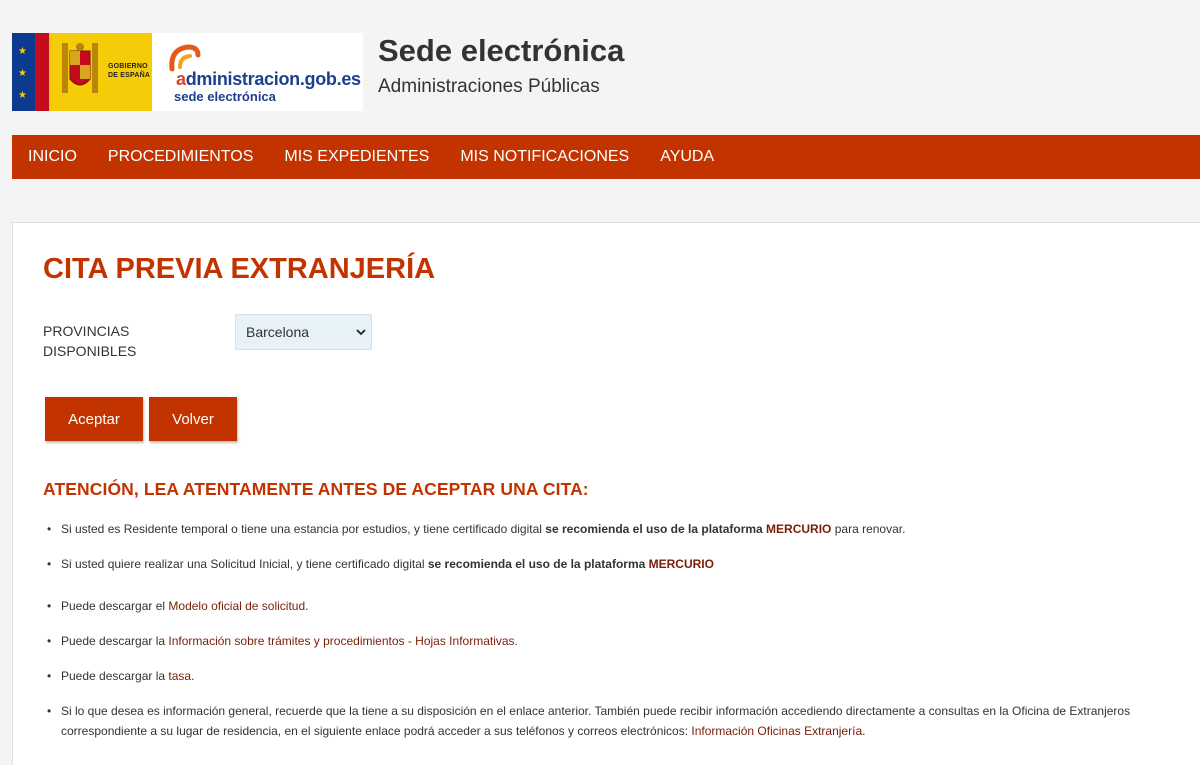 This screenshot has height=765, width=1200. I want to click on bullet-text: Puede descargar el, so click(115, 606).